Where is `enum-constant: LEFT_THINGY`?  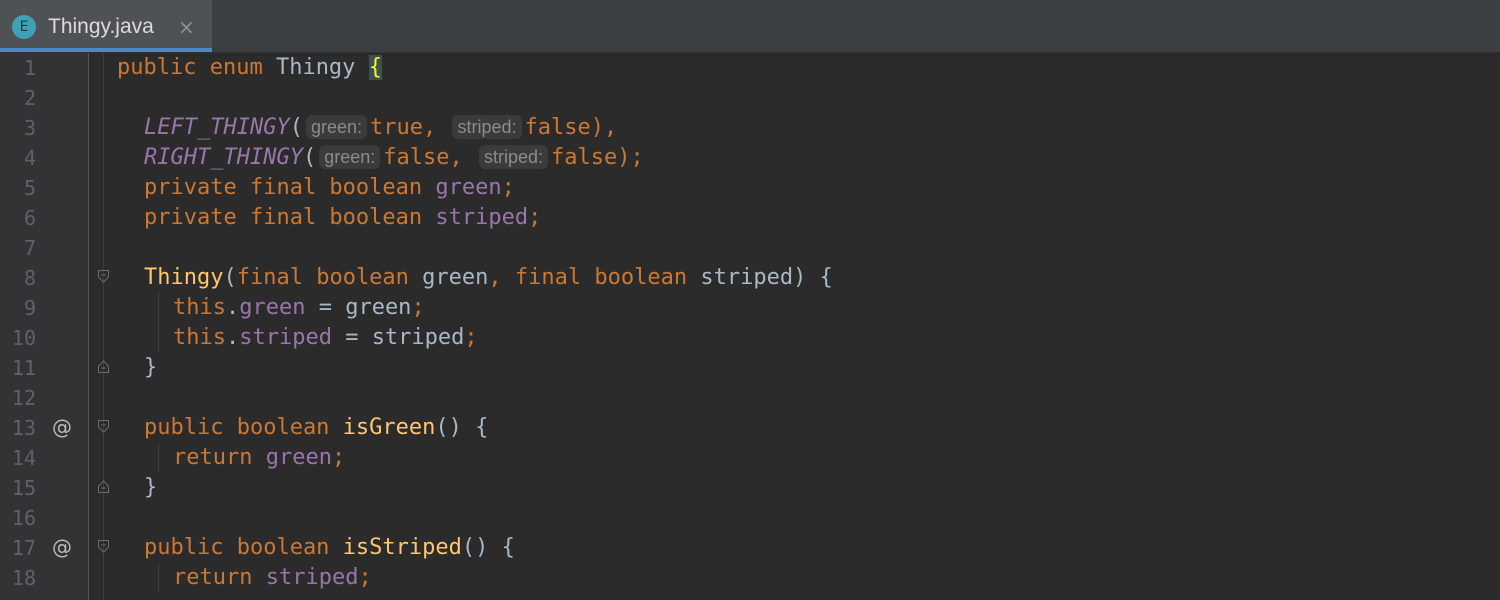
enum-constant: LEFT_THINGY is located at coordinates (217, 127).